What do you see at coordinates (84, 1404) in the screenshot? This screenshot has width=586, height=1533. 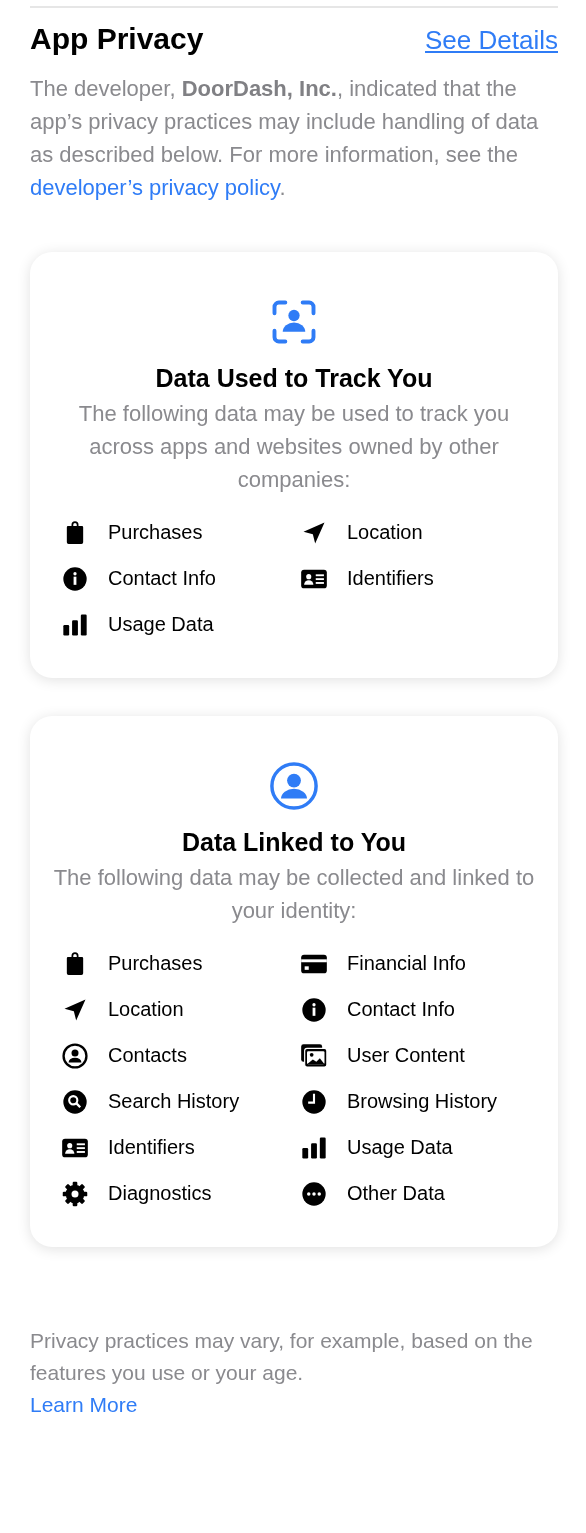 I see `learn-more-link: Learn More` at bounding box center [84, 1404].